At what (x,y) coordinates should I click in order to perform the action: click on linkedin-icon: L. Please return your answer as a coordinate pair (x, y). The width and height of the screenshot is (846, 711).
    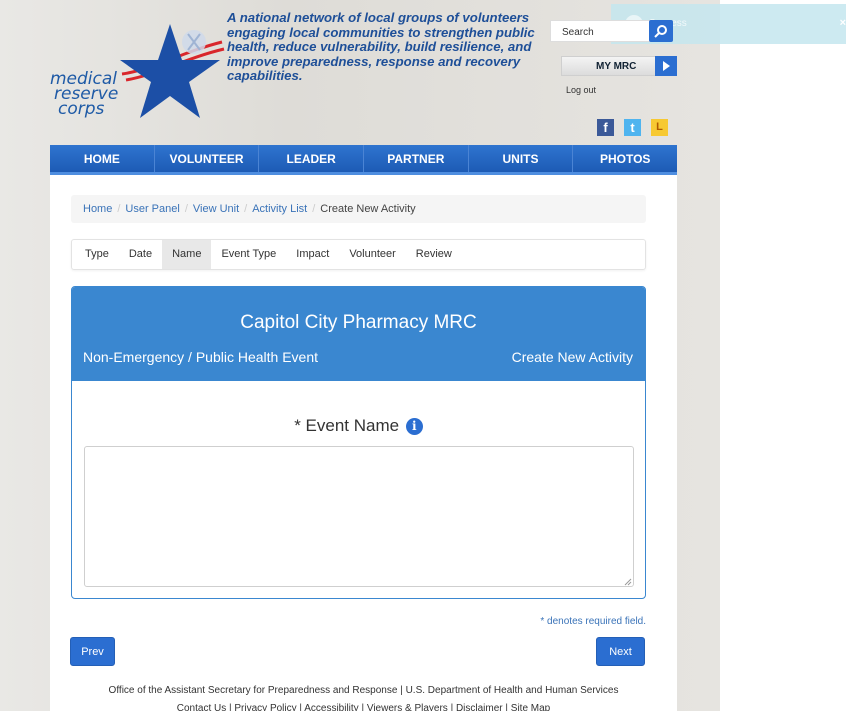
    Looking at the image, I should click on (659, 127).